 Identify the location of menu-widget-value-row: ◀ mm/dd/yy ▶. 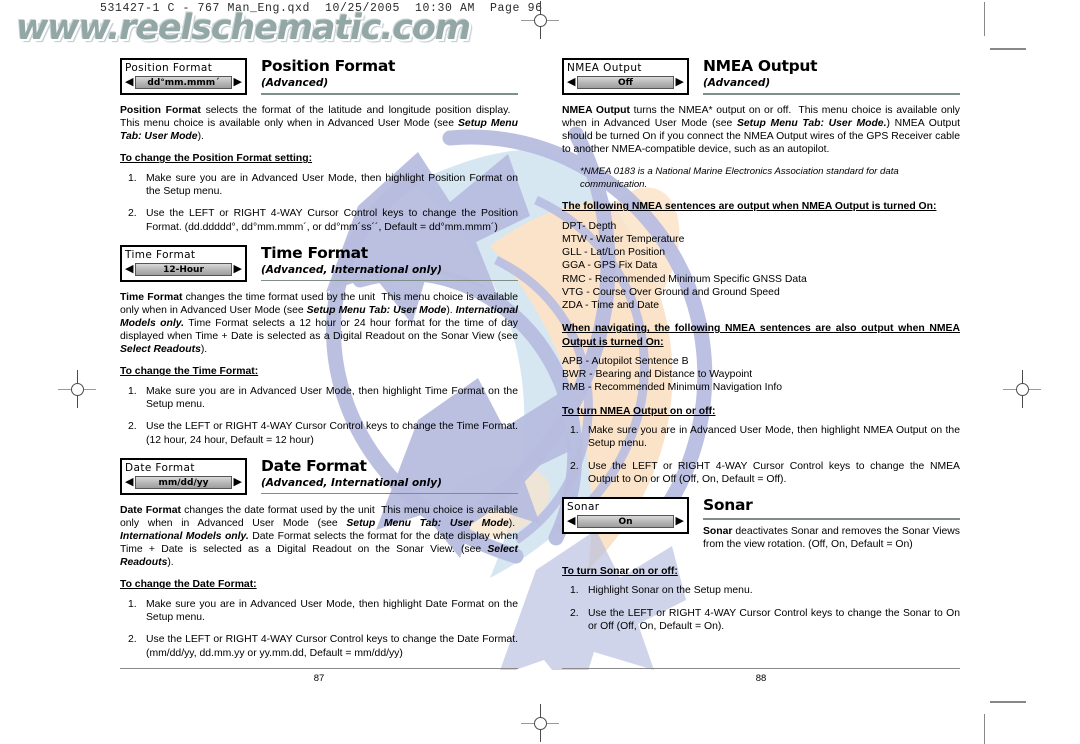
(183, 482).